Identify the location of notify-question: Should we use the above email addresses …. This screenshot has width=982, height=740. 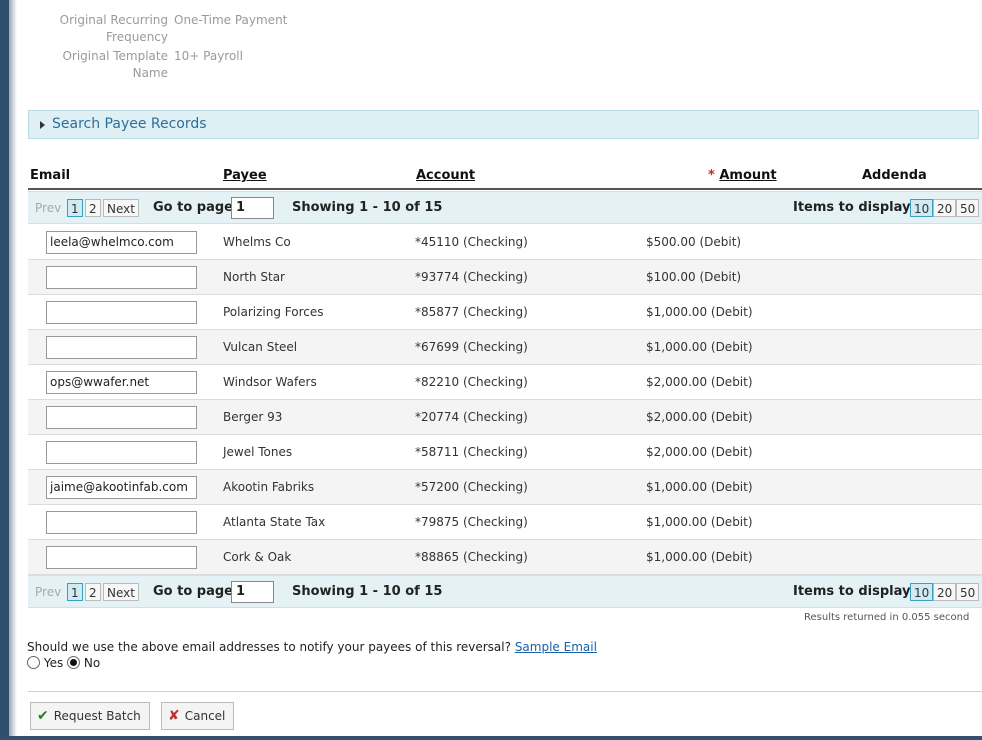
(312, 647).